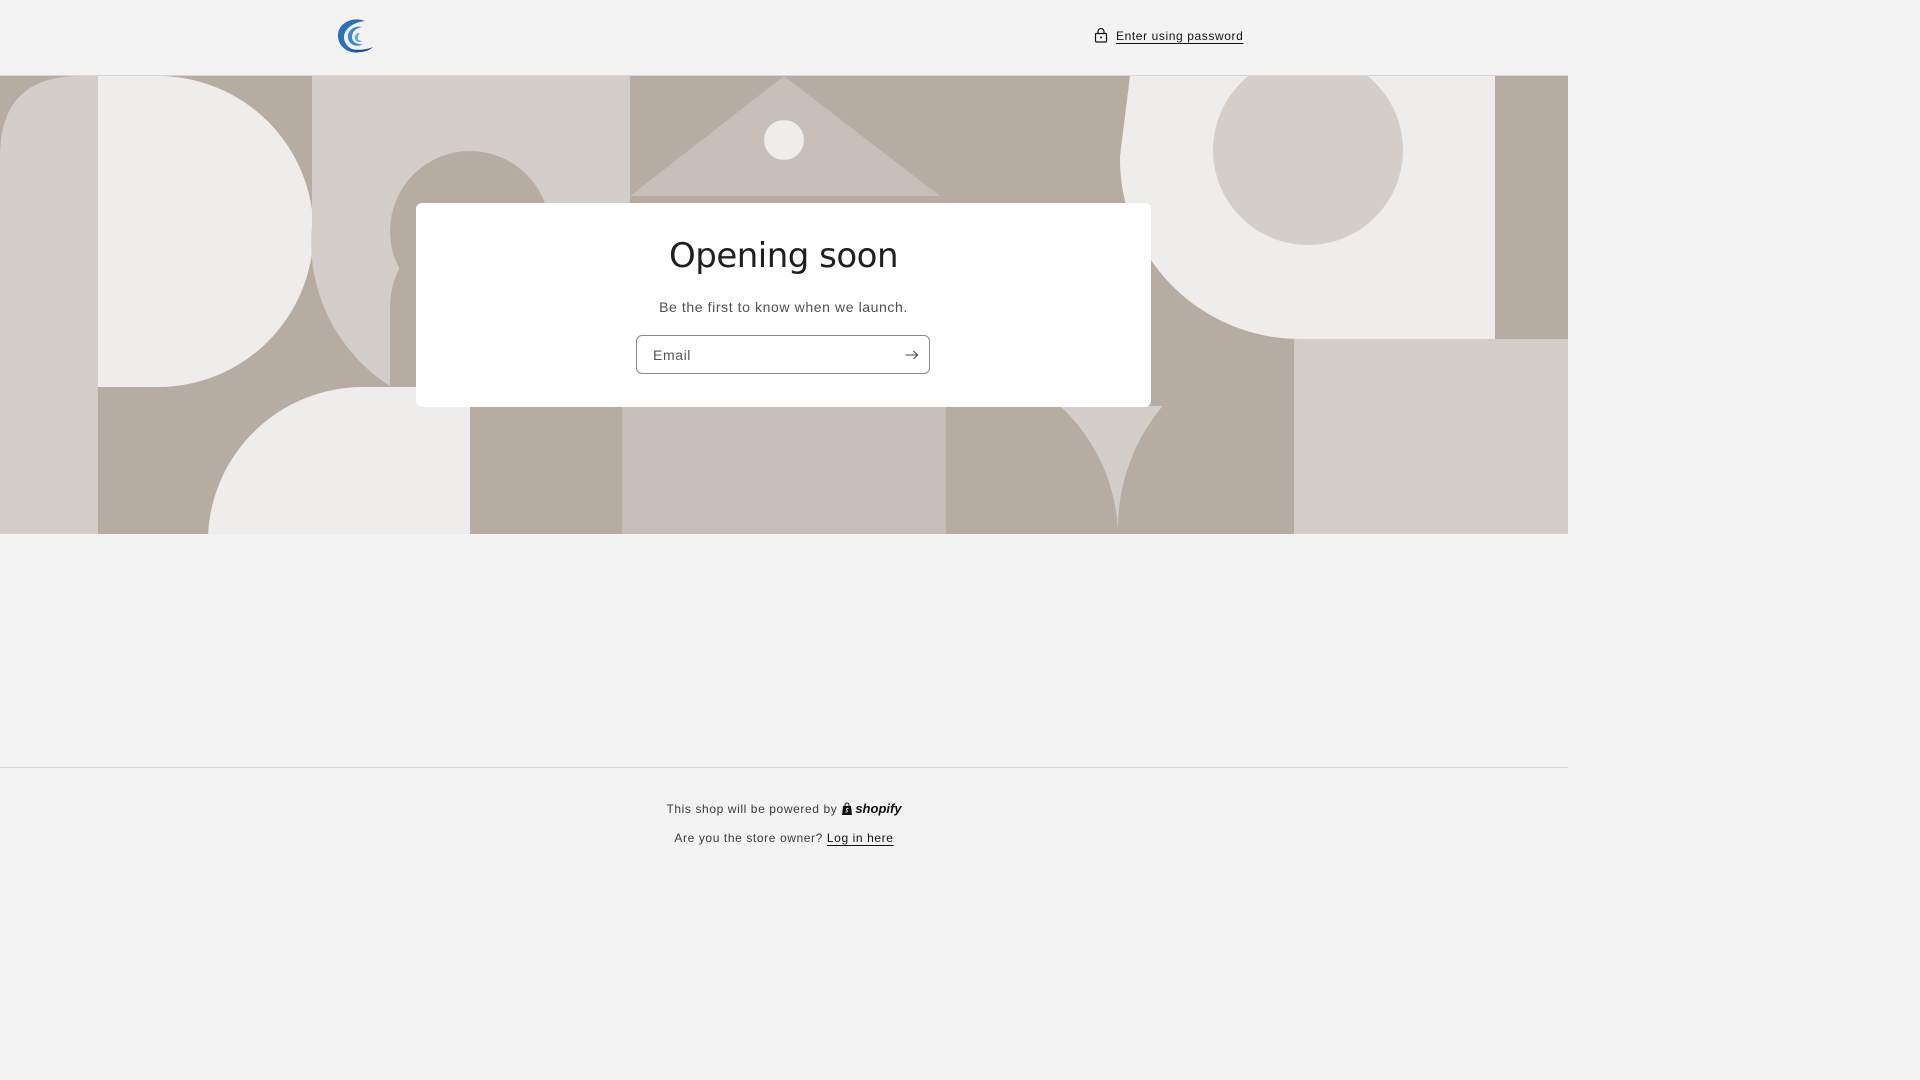 Image resolution: width=1920 pixels, height=1080 pixels. Describe the element at coordinates (752, 808) in the screenshot. I see `powered-by-text: This shop will be powered by` at that location.